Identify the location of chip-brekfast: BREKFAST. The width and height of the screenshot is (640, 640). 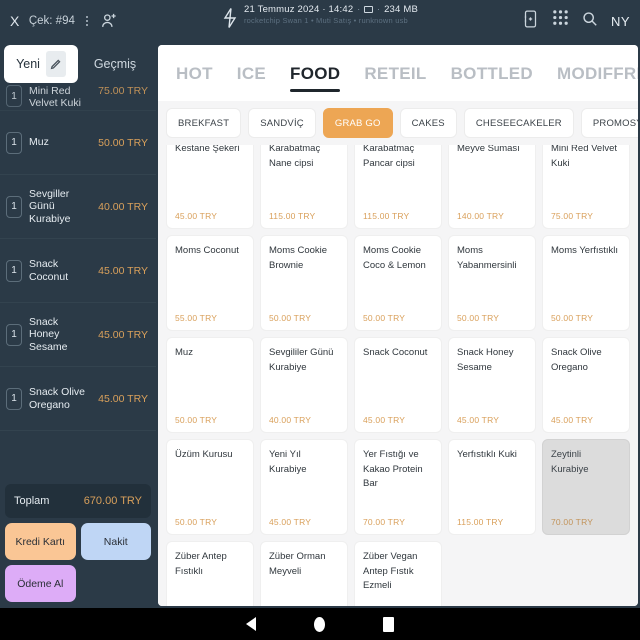
(204, 123).